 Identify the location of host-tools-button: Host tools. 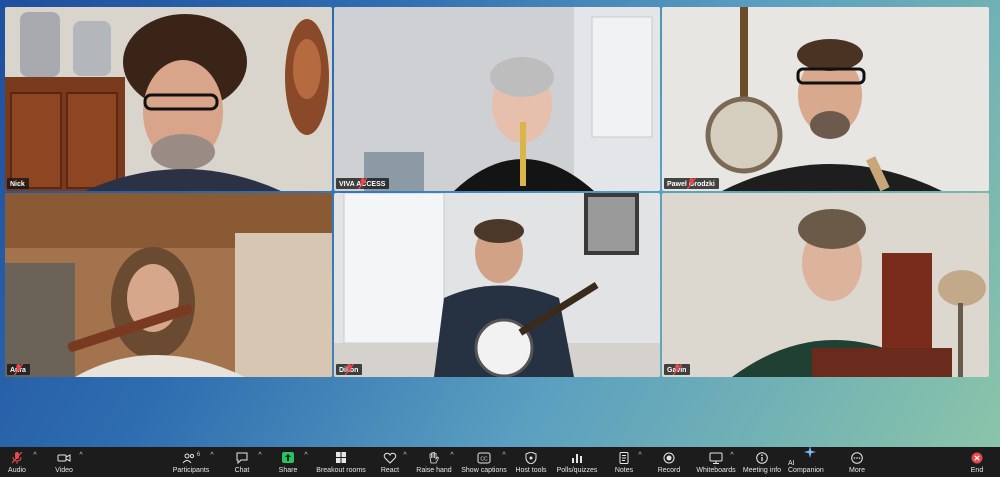
(531, 462).